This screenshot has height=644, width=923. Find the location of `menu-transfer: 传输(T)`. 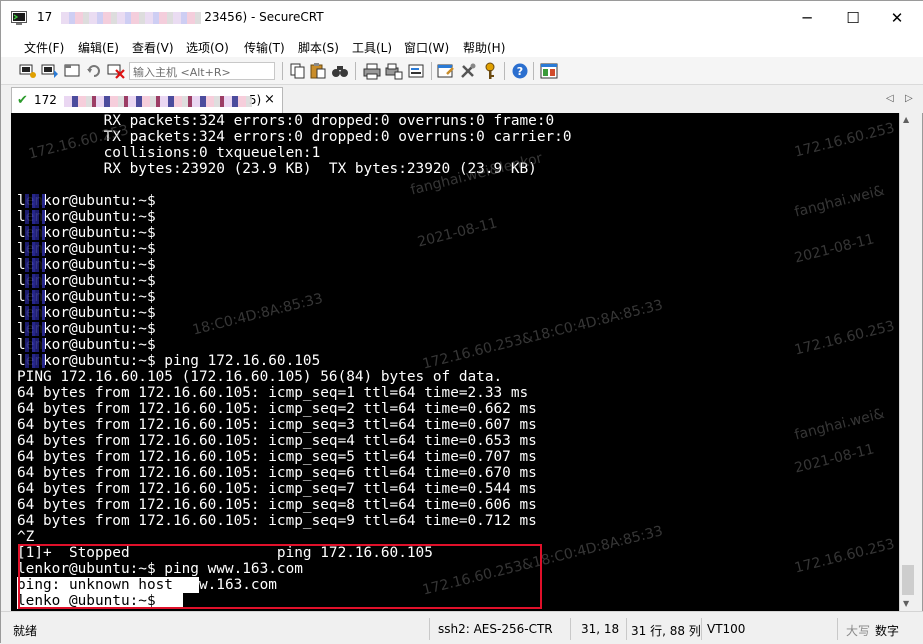

menu-transfer: 传输(T) is located at coordinates (264, 47).